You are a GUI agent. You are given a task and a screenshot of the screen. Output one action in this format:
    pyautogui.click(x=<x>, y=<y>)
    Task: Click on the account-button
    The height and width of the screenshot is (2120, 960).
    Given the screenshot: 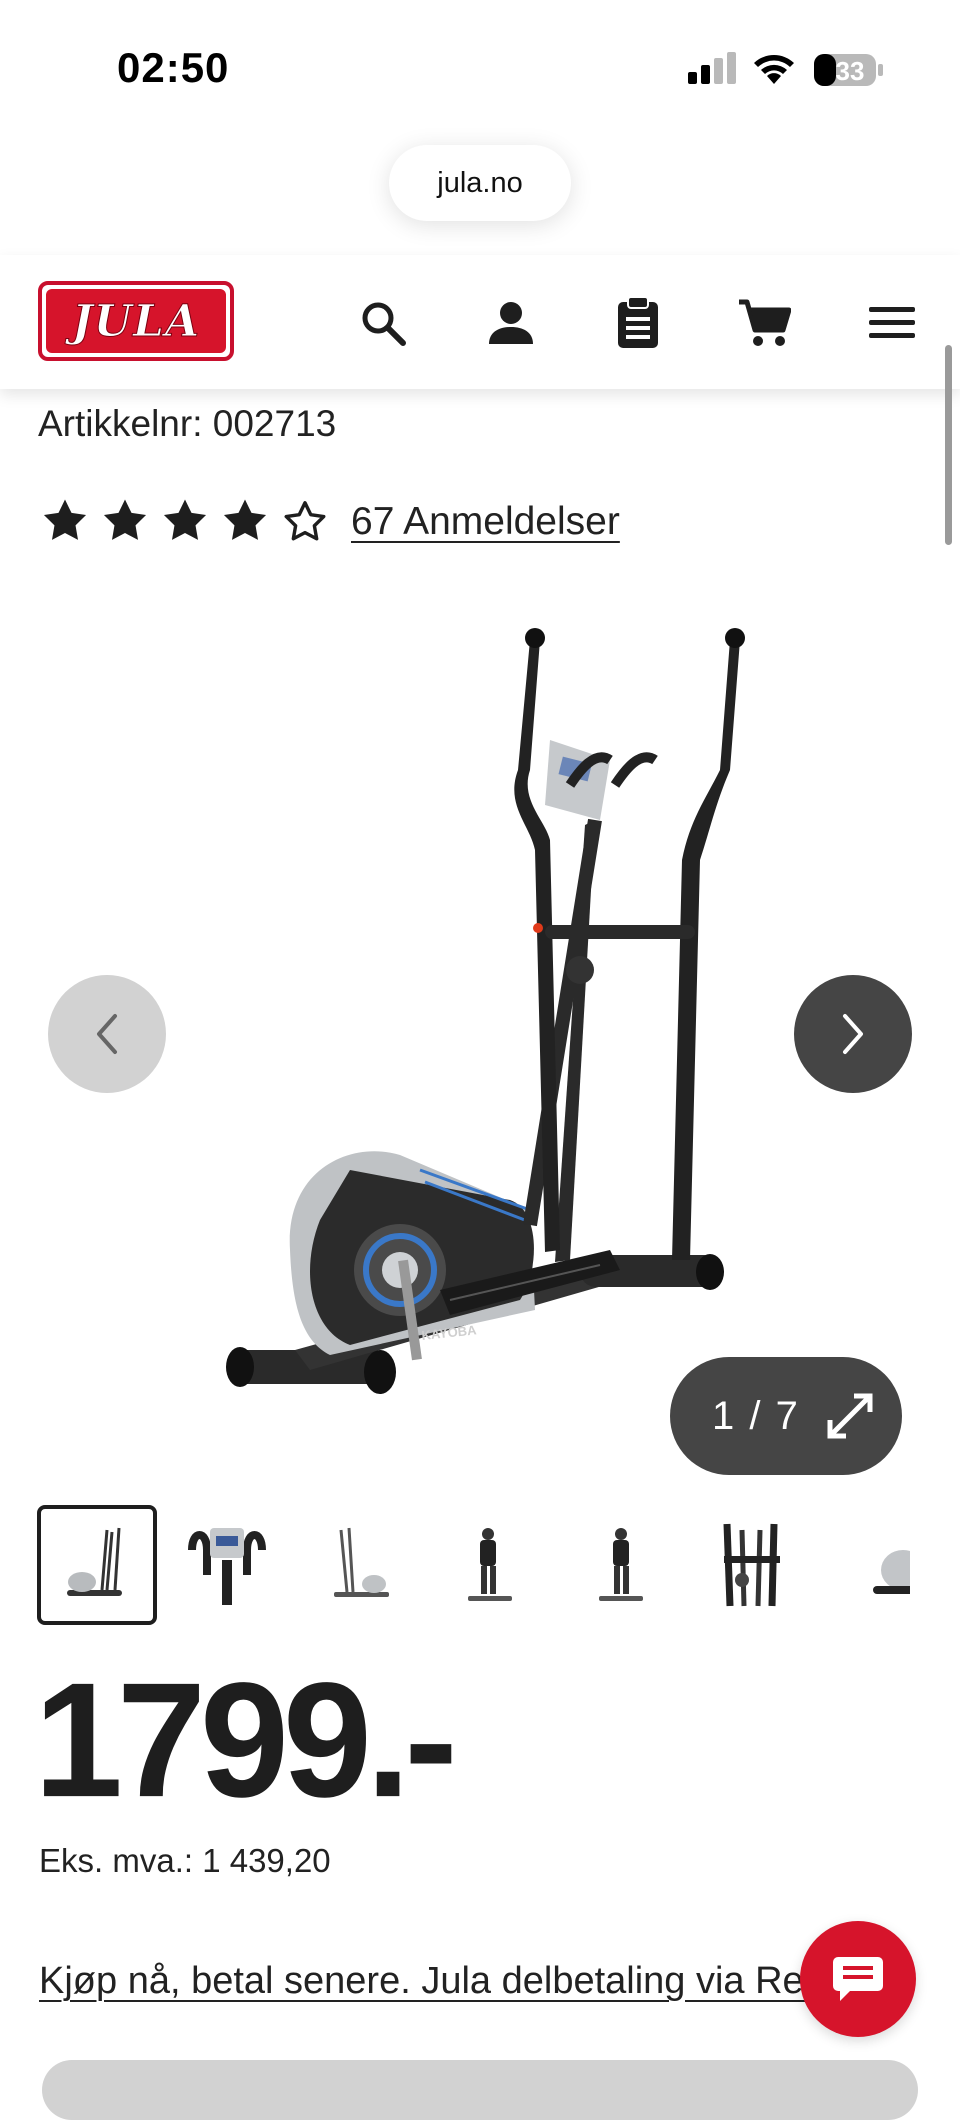 What is the action you would take?
    pyautogui.click(x=511, y=323)
    